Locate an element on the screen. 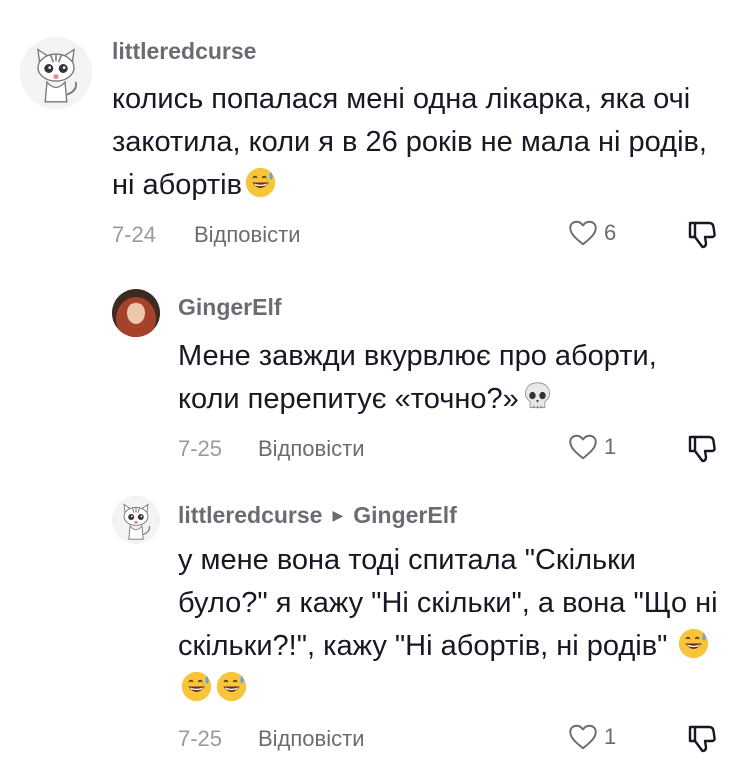 The width and height of the screenshot is (750, 771). red-hair-avatar-icon is located at coordinates (136, 313).